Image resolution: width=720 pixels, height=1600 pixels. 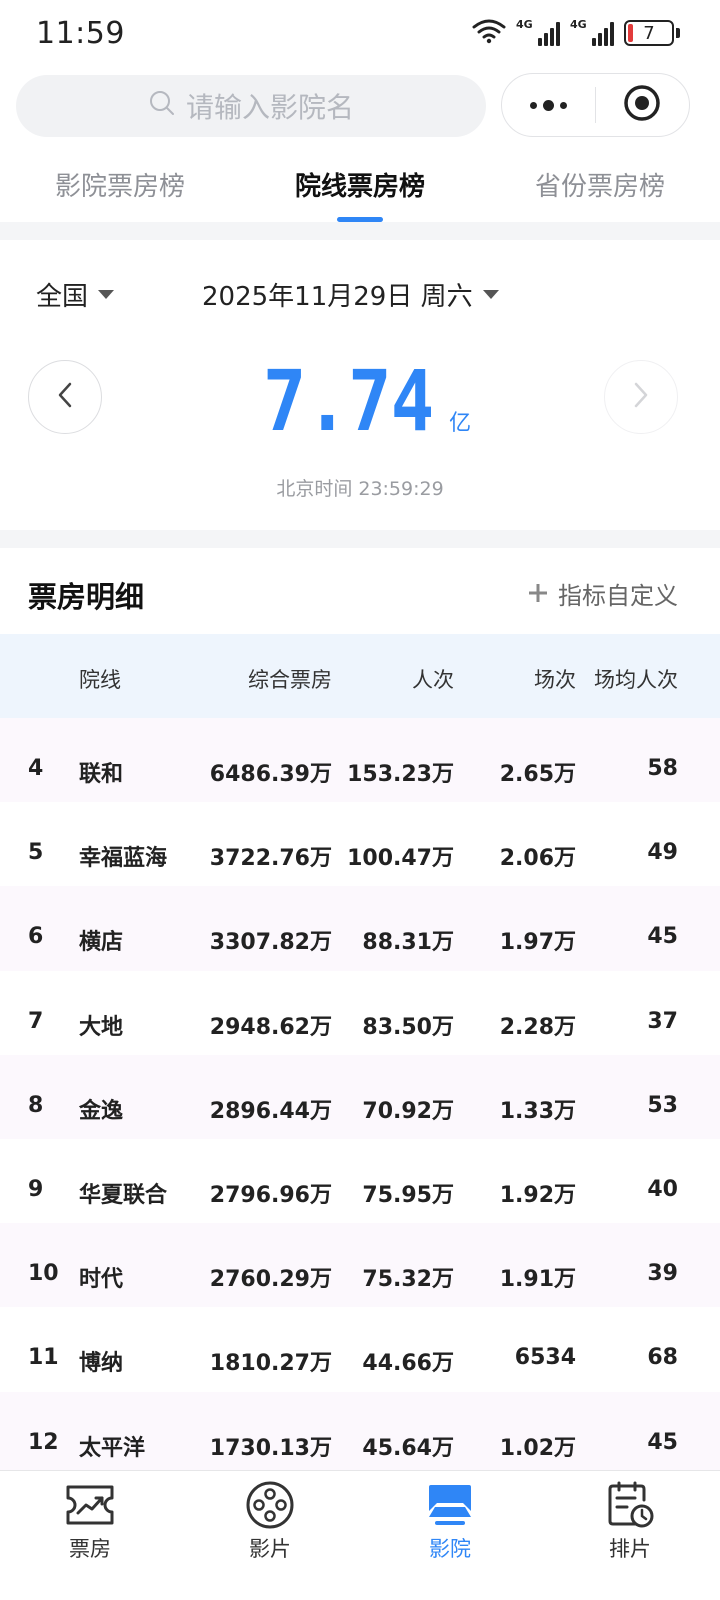 I want to click on tabbar-label: 影片, so click(x=270, y=1549).